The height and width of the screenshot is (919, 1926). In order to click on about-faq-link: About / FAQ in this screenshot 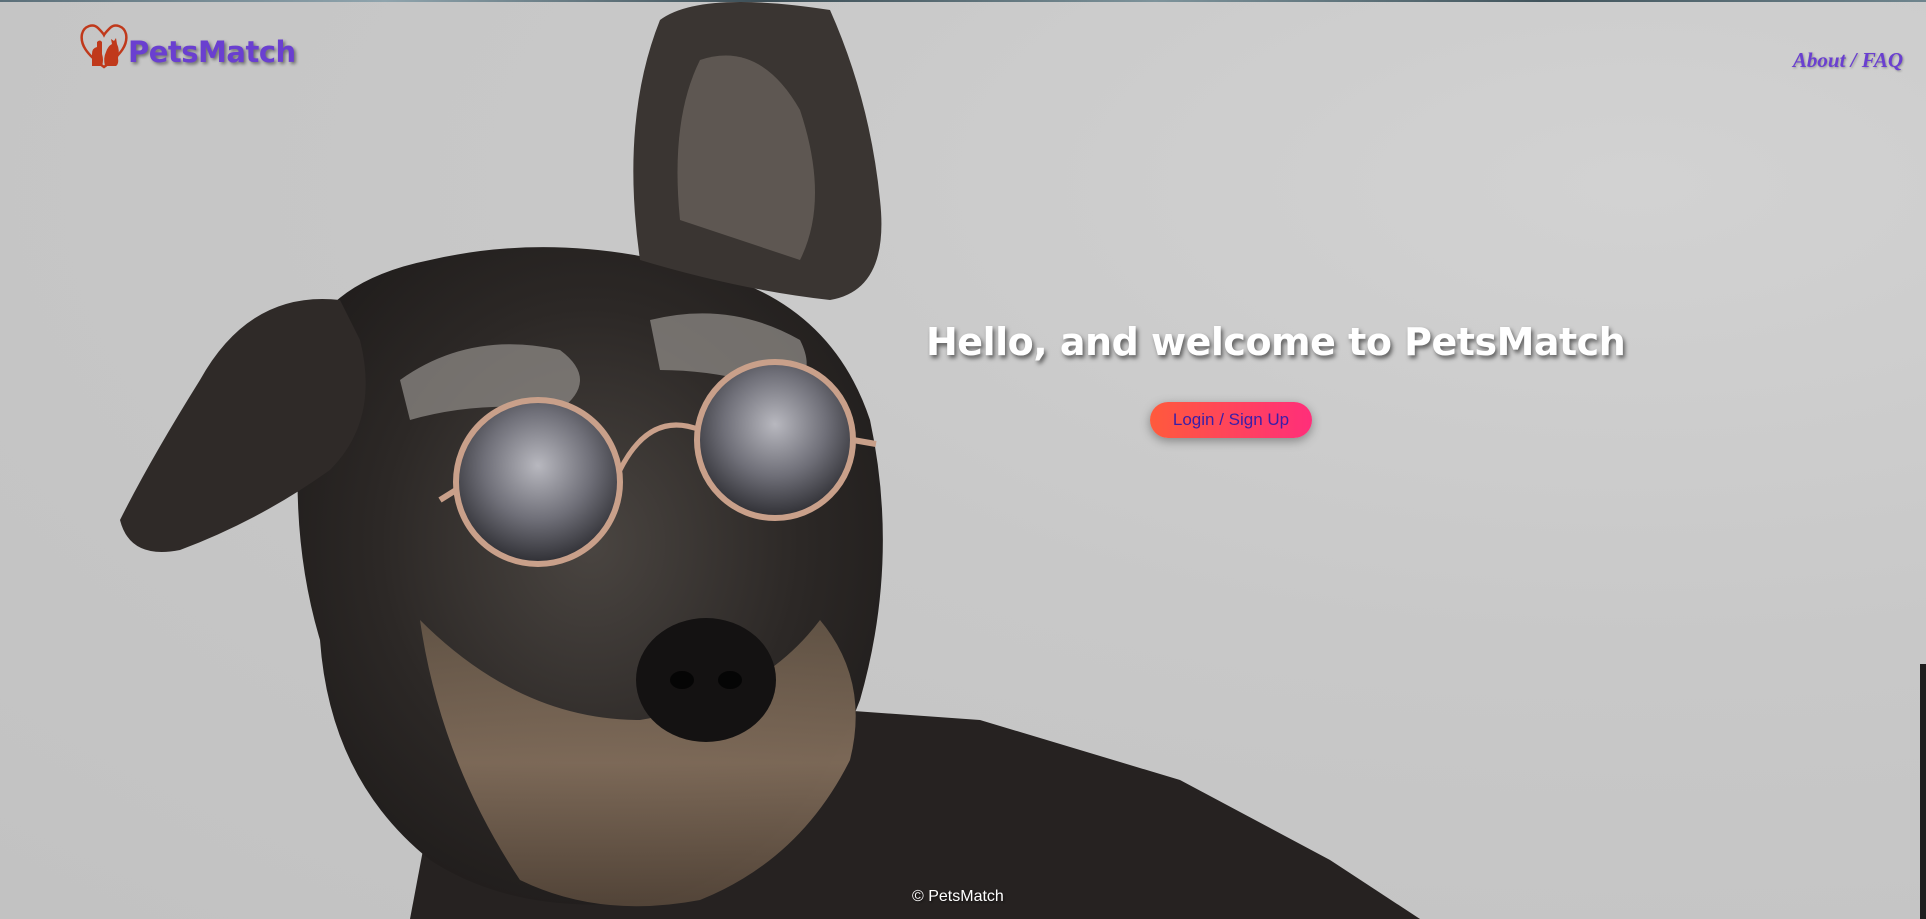, I will do `click(1848, 60)`.